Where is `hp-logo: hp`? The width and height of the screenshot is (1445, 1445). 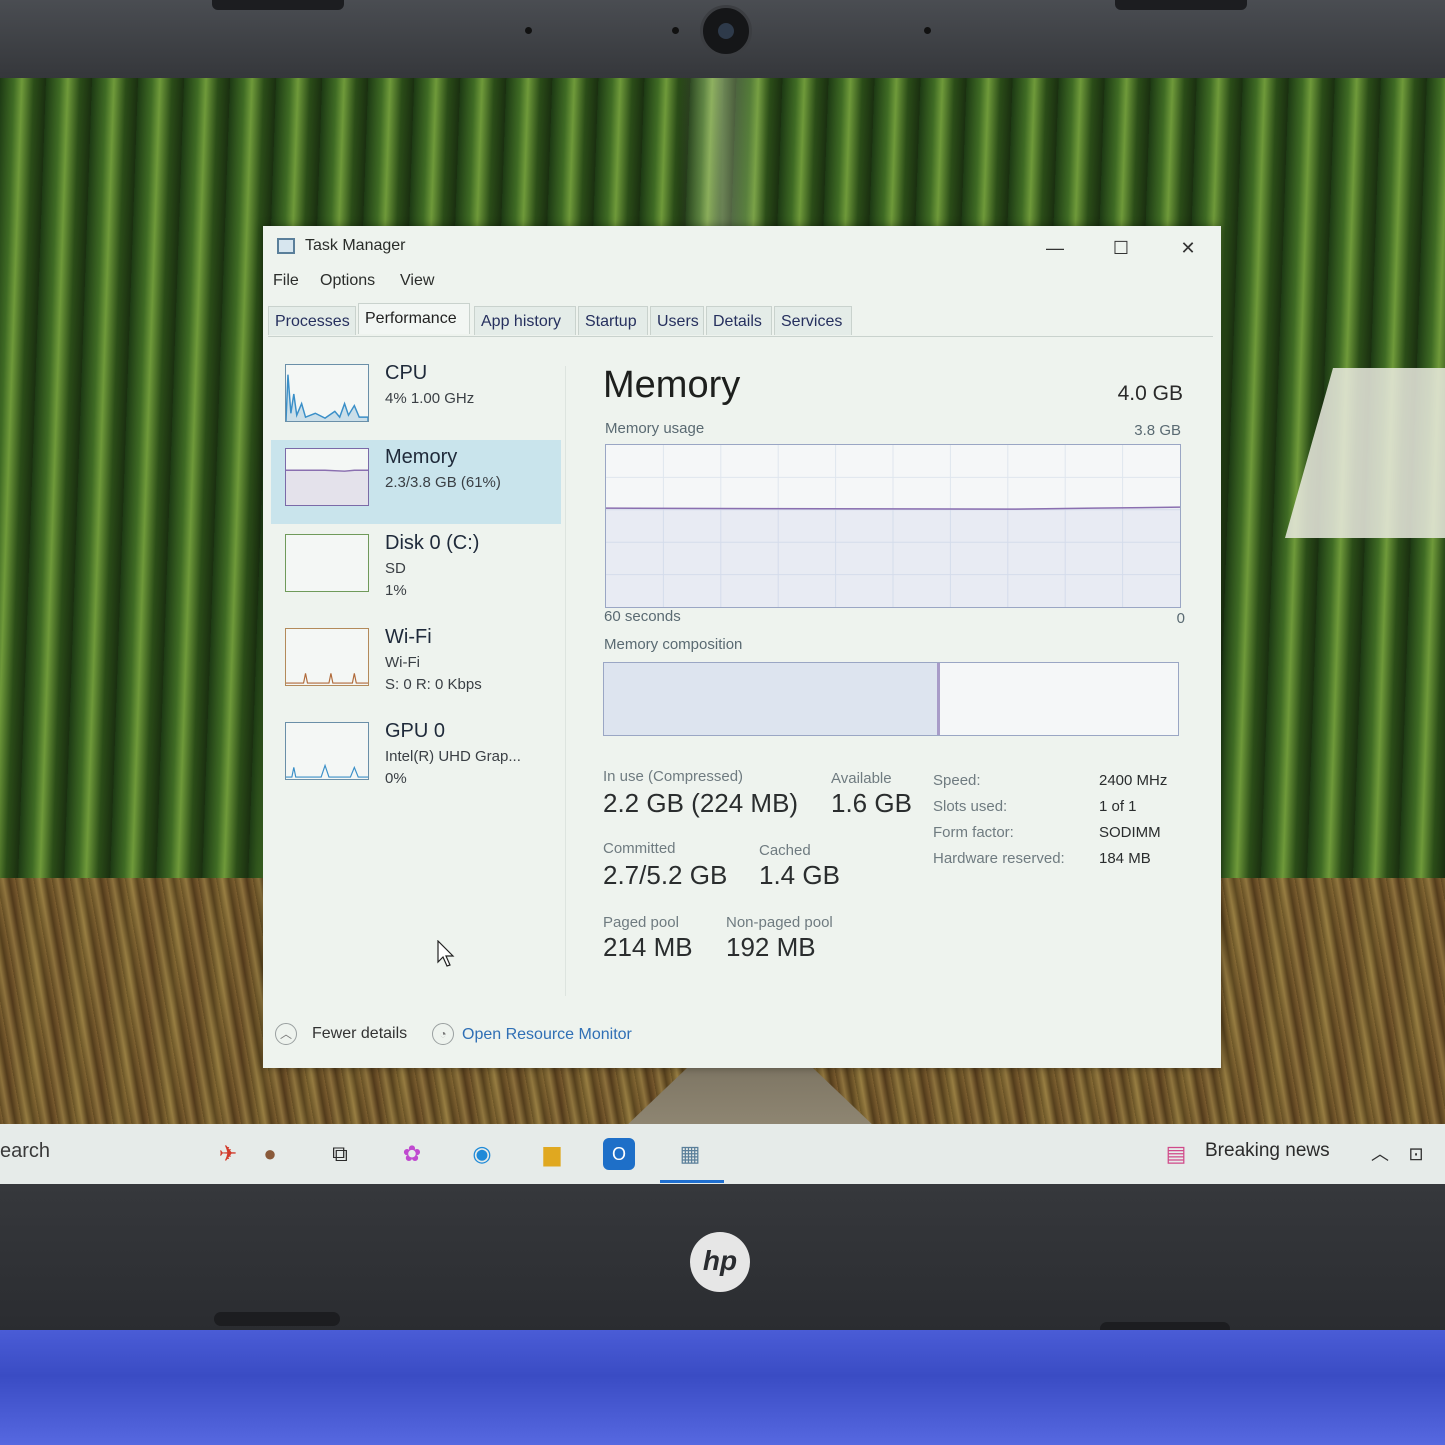 hp-logo: hp is located at coordinates (720, 1262).